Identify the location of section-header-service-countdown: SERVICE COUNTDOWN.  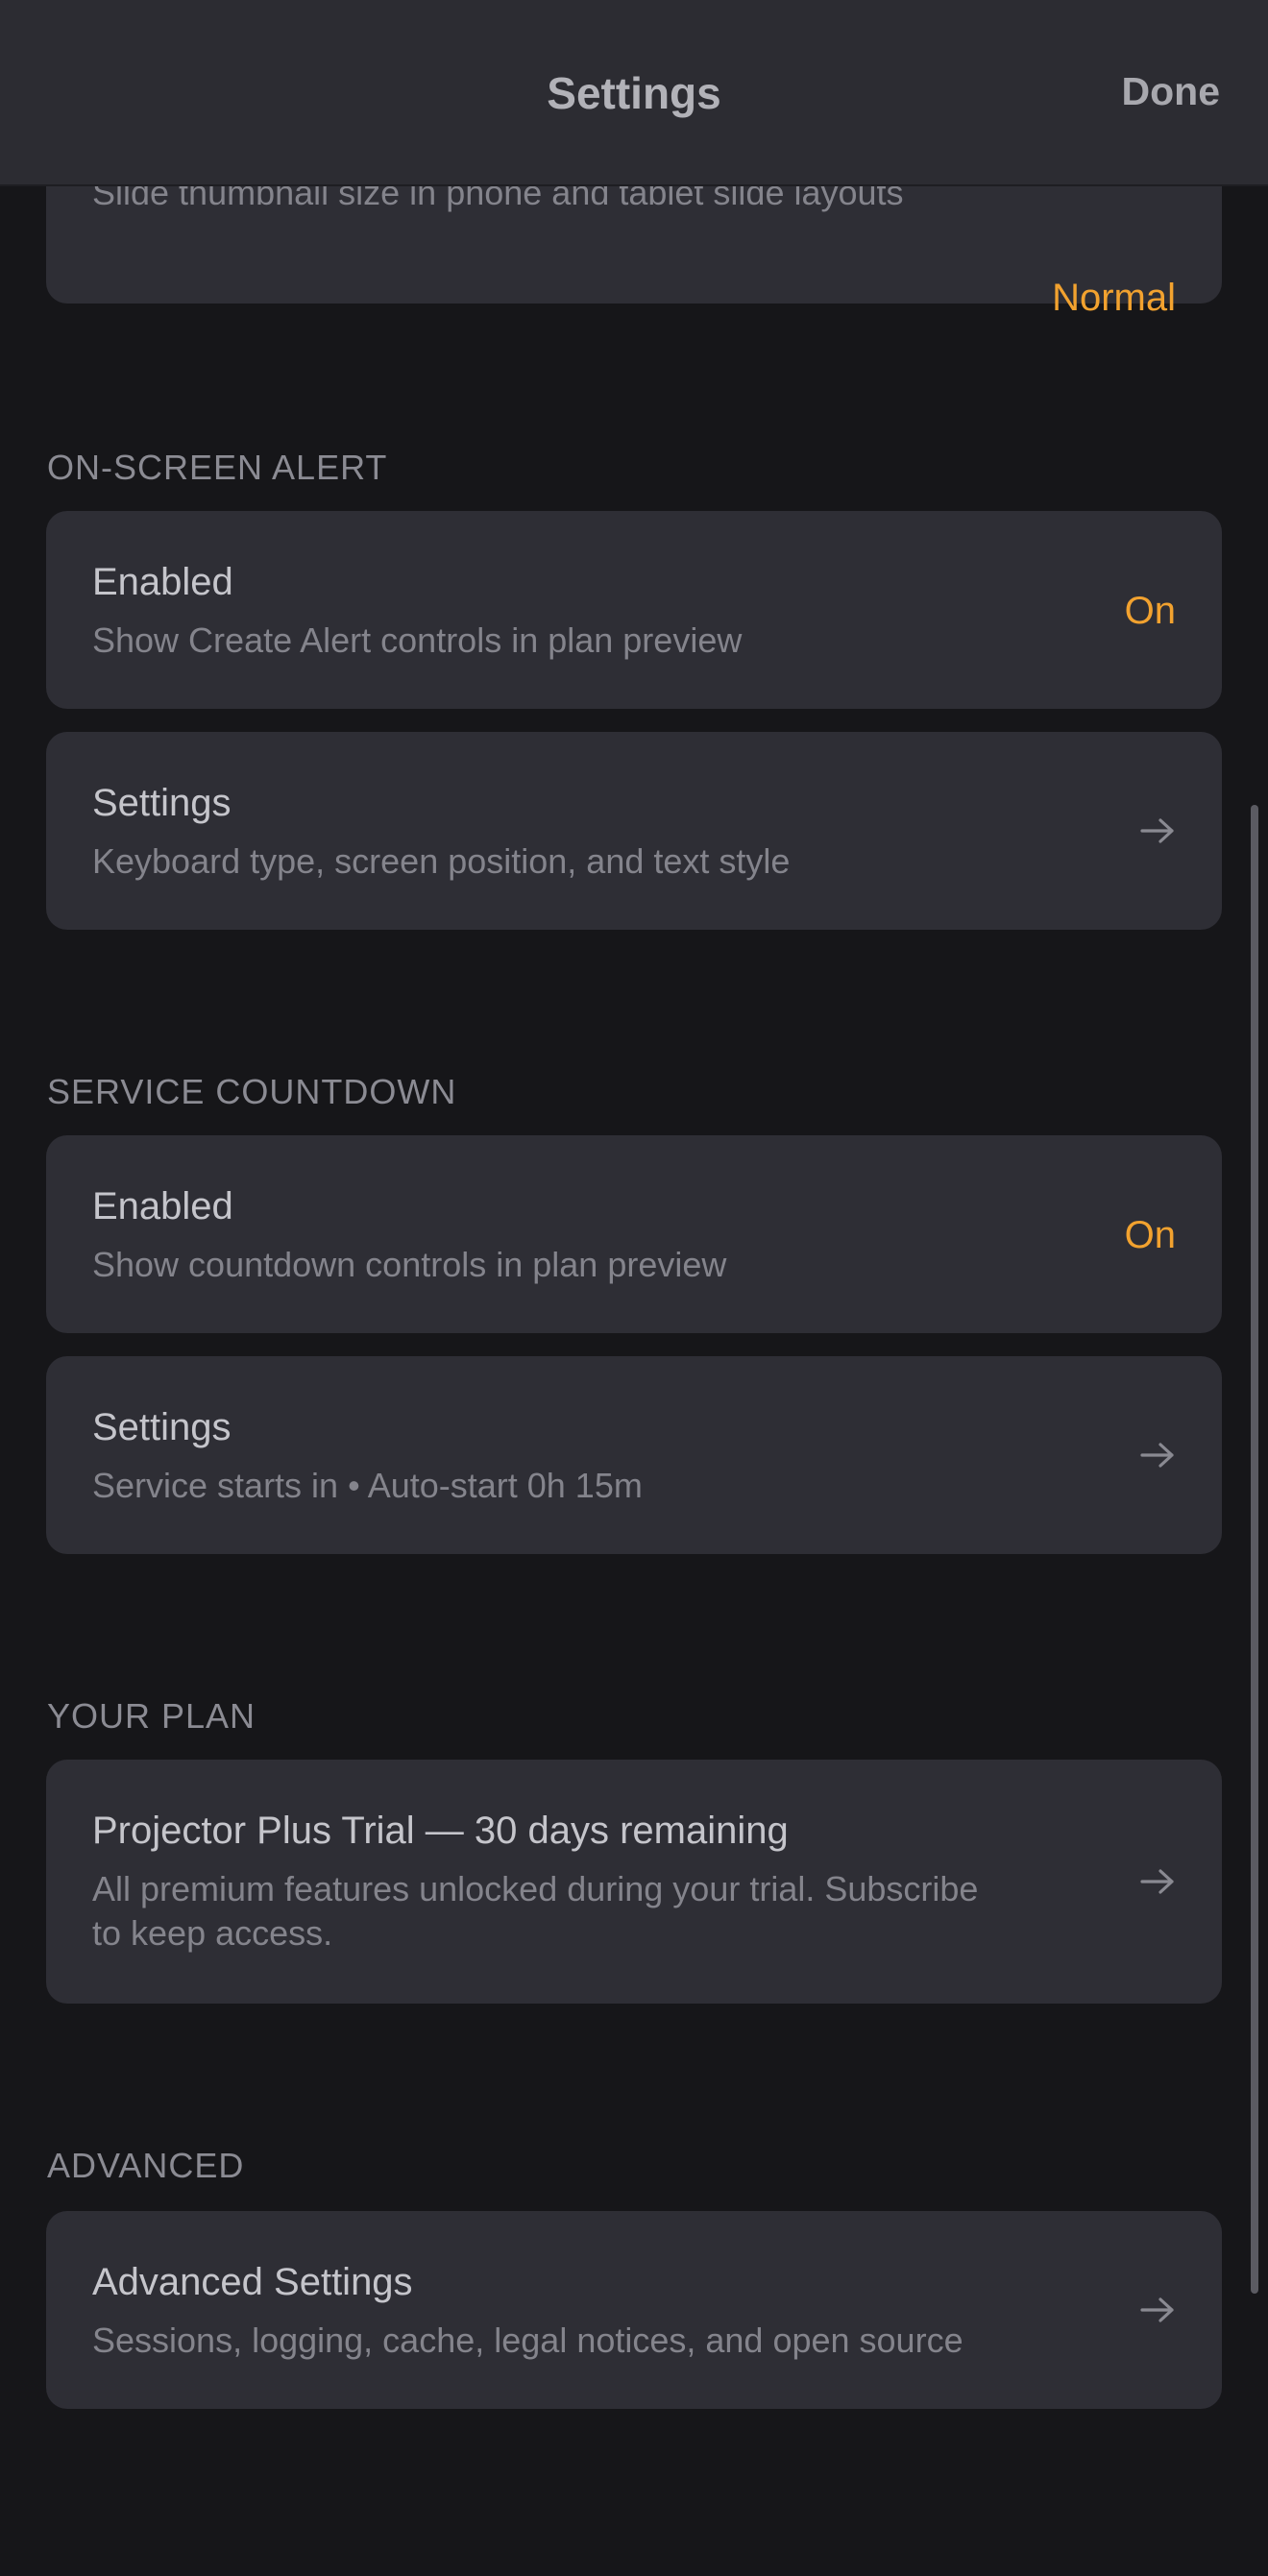
(252, 1091).